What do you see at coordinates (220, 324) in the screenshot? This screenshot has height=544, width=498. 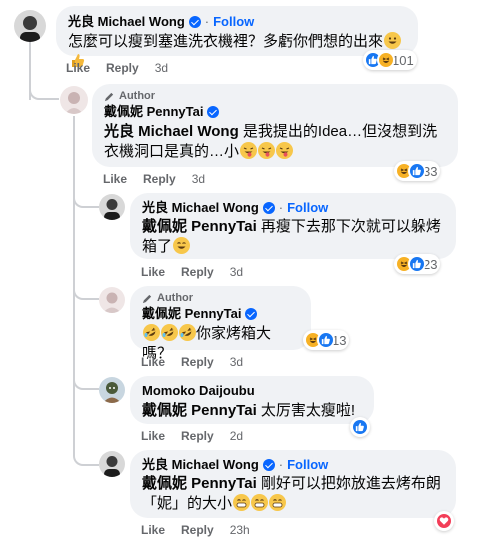 I see `comment-bubble: Author 戴佩妮 PennyTai 你家烤箱大嗎？` at bounding box center [220, 324].